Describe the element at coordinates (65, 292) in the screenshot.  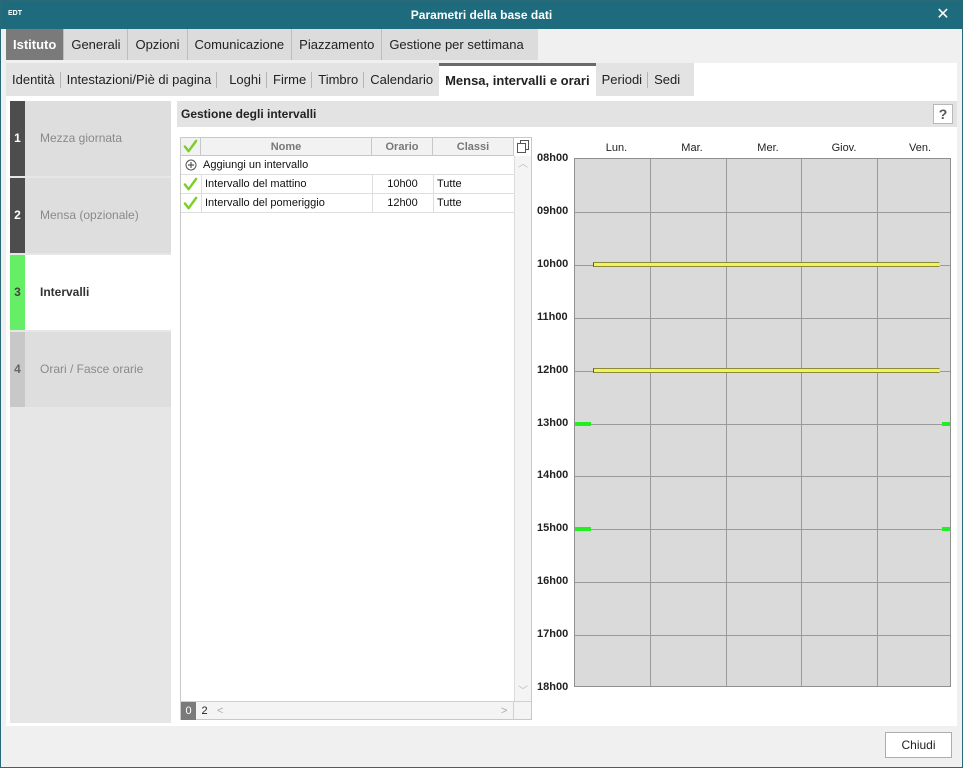
I see `step-label: Intervalli` at that location.